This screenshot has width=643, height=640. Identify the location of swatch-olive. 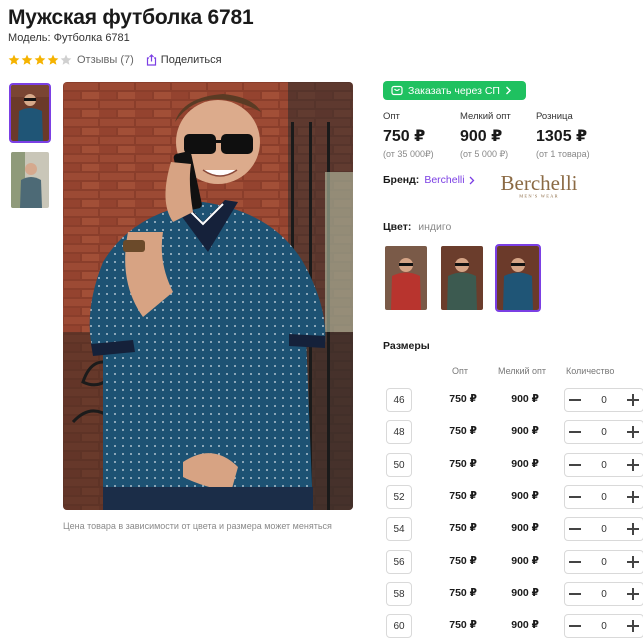
(462, 278).